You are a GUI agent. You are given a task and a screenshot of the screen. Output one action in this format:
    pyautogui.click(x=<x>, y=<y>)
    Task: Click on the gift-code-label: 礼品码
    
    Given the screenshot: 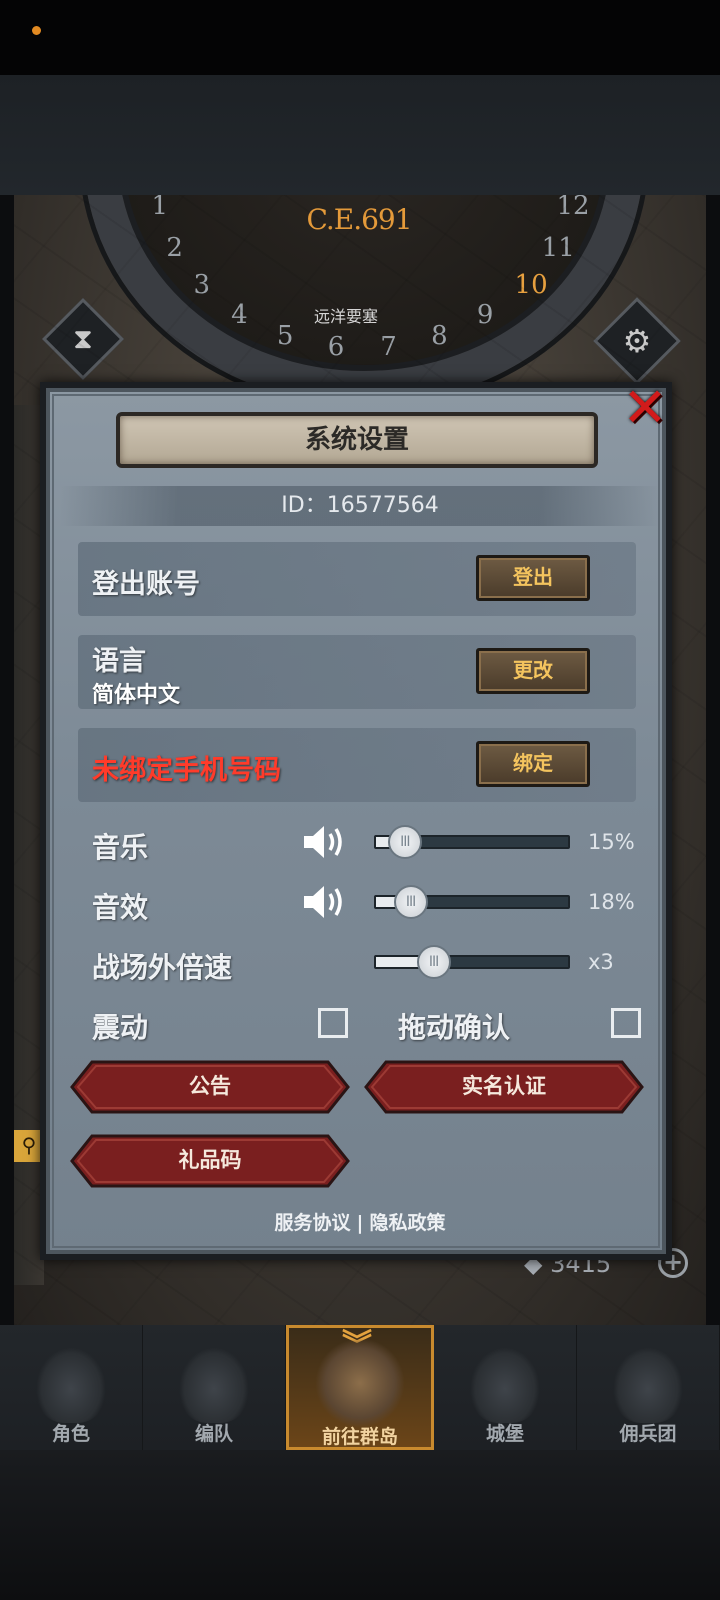 What is the action you would take?
    pyautogui.click(x=210, y=1160)
    